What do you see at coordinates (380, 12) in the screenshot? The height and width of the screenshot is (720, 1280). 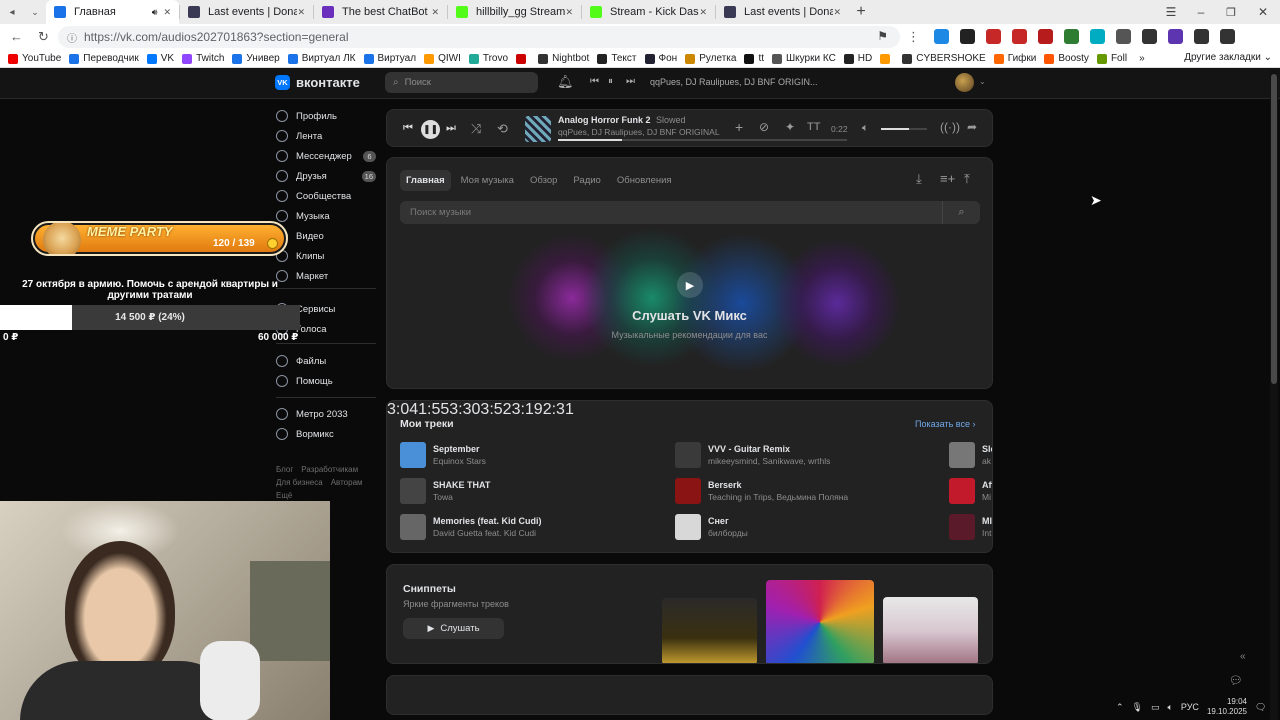 I see `browser-tab: The best ChatBot and Wid✕` at bounding box center [380, 12].